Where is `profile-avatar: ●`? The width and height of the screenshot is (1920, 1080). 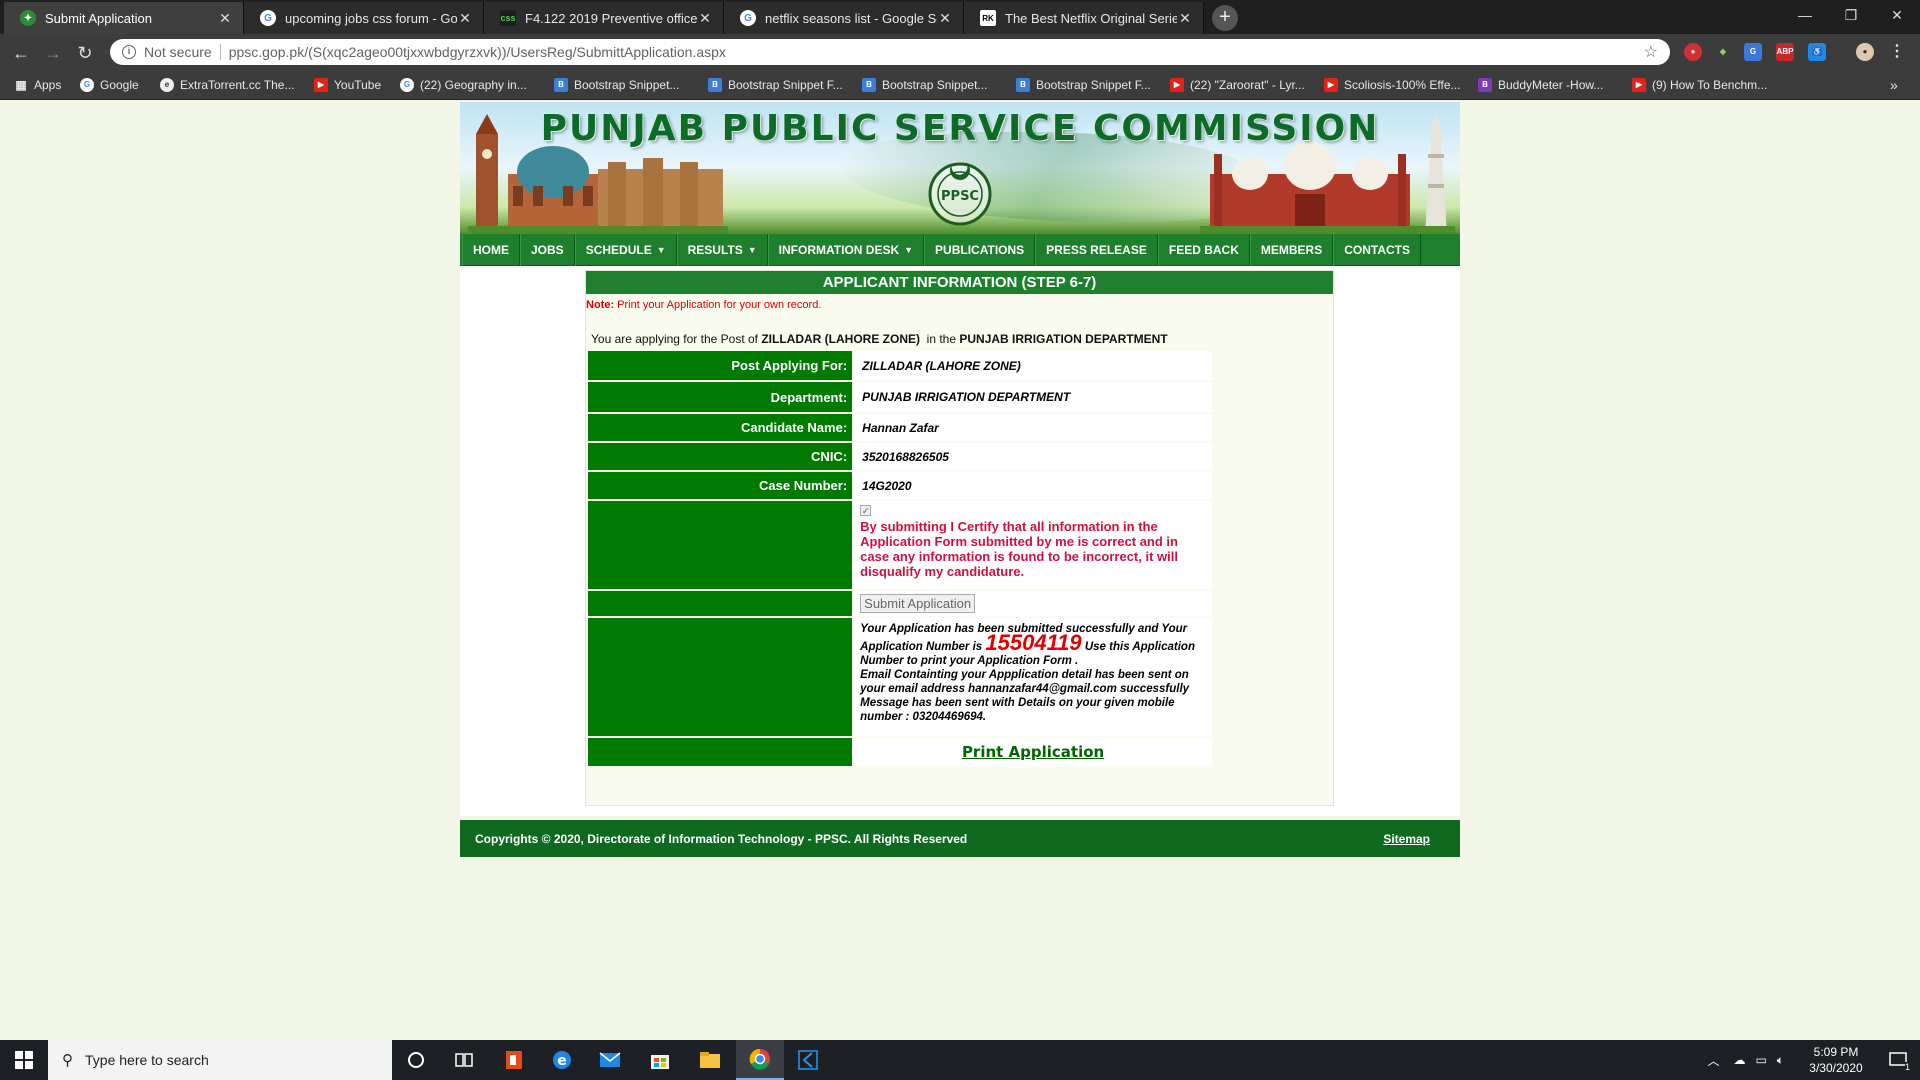 profile-avatar: ● is located at coordinates (1865, 52).